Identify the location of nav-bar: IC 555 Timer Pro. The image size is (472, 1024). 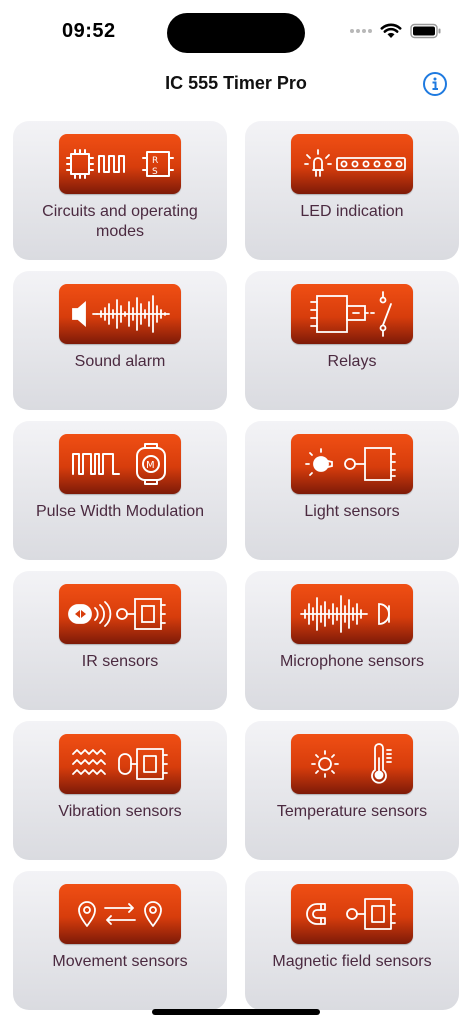
(236, 84).